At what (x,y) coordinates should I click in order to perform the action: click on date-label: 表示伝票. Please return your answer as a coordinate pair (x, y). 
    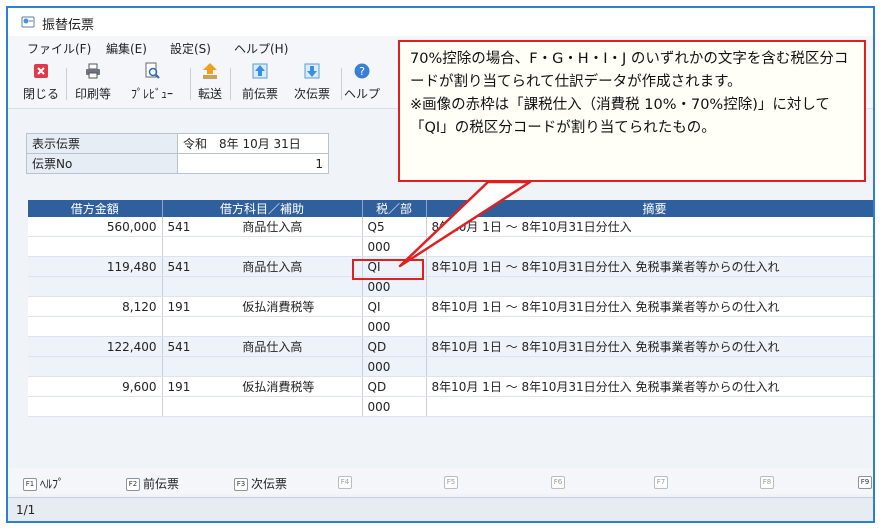
    Looking at the image, I should click on (102, 143).